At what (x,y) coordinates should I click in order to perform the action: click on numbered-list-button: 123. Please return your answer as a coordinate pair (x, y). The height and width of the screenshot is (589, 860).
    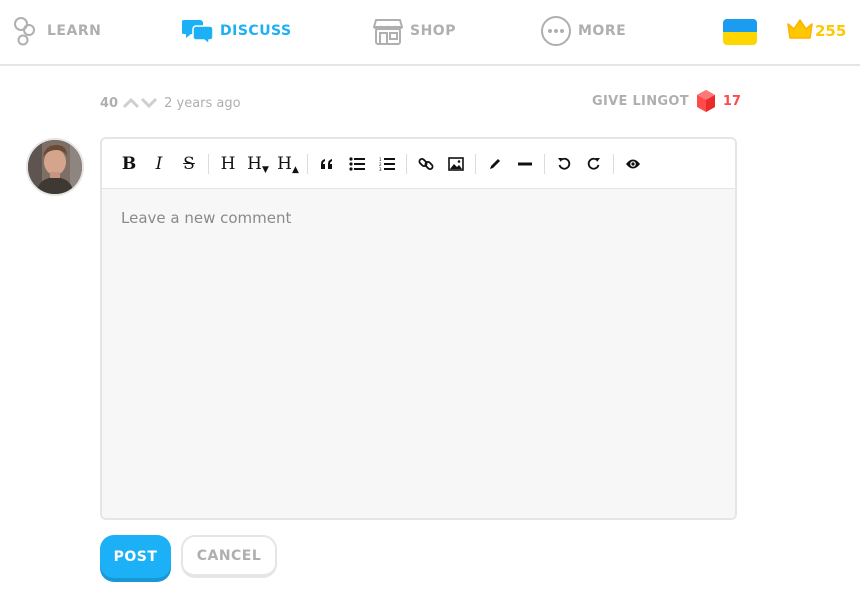
    Looking at the image, I should click on (387, 164).